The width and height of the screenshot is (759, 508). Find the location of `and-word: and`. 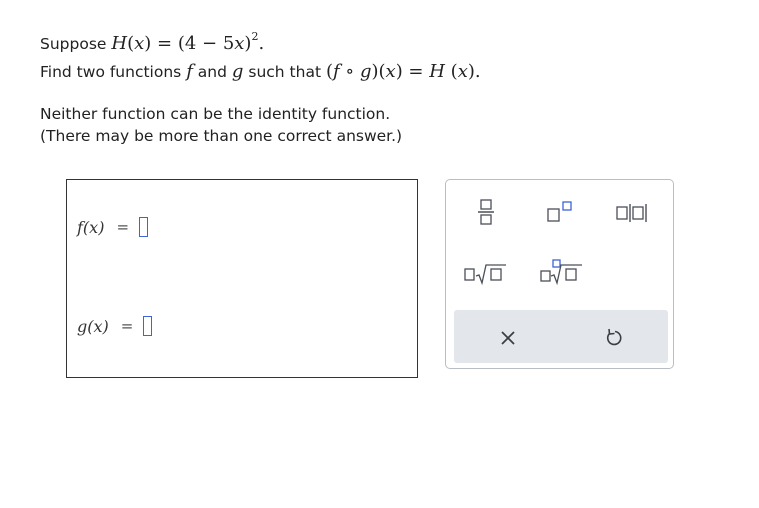

and-word: and is located at coordinates (212, 72).